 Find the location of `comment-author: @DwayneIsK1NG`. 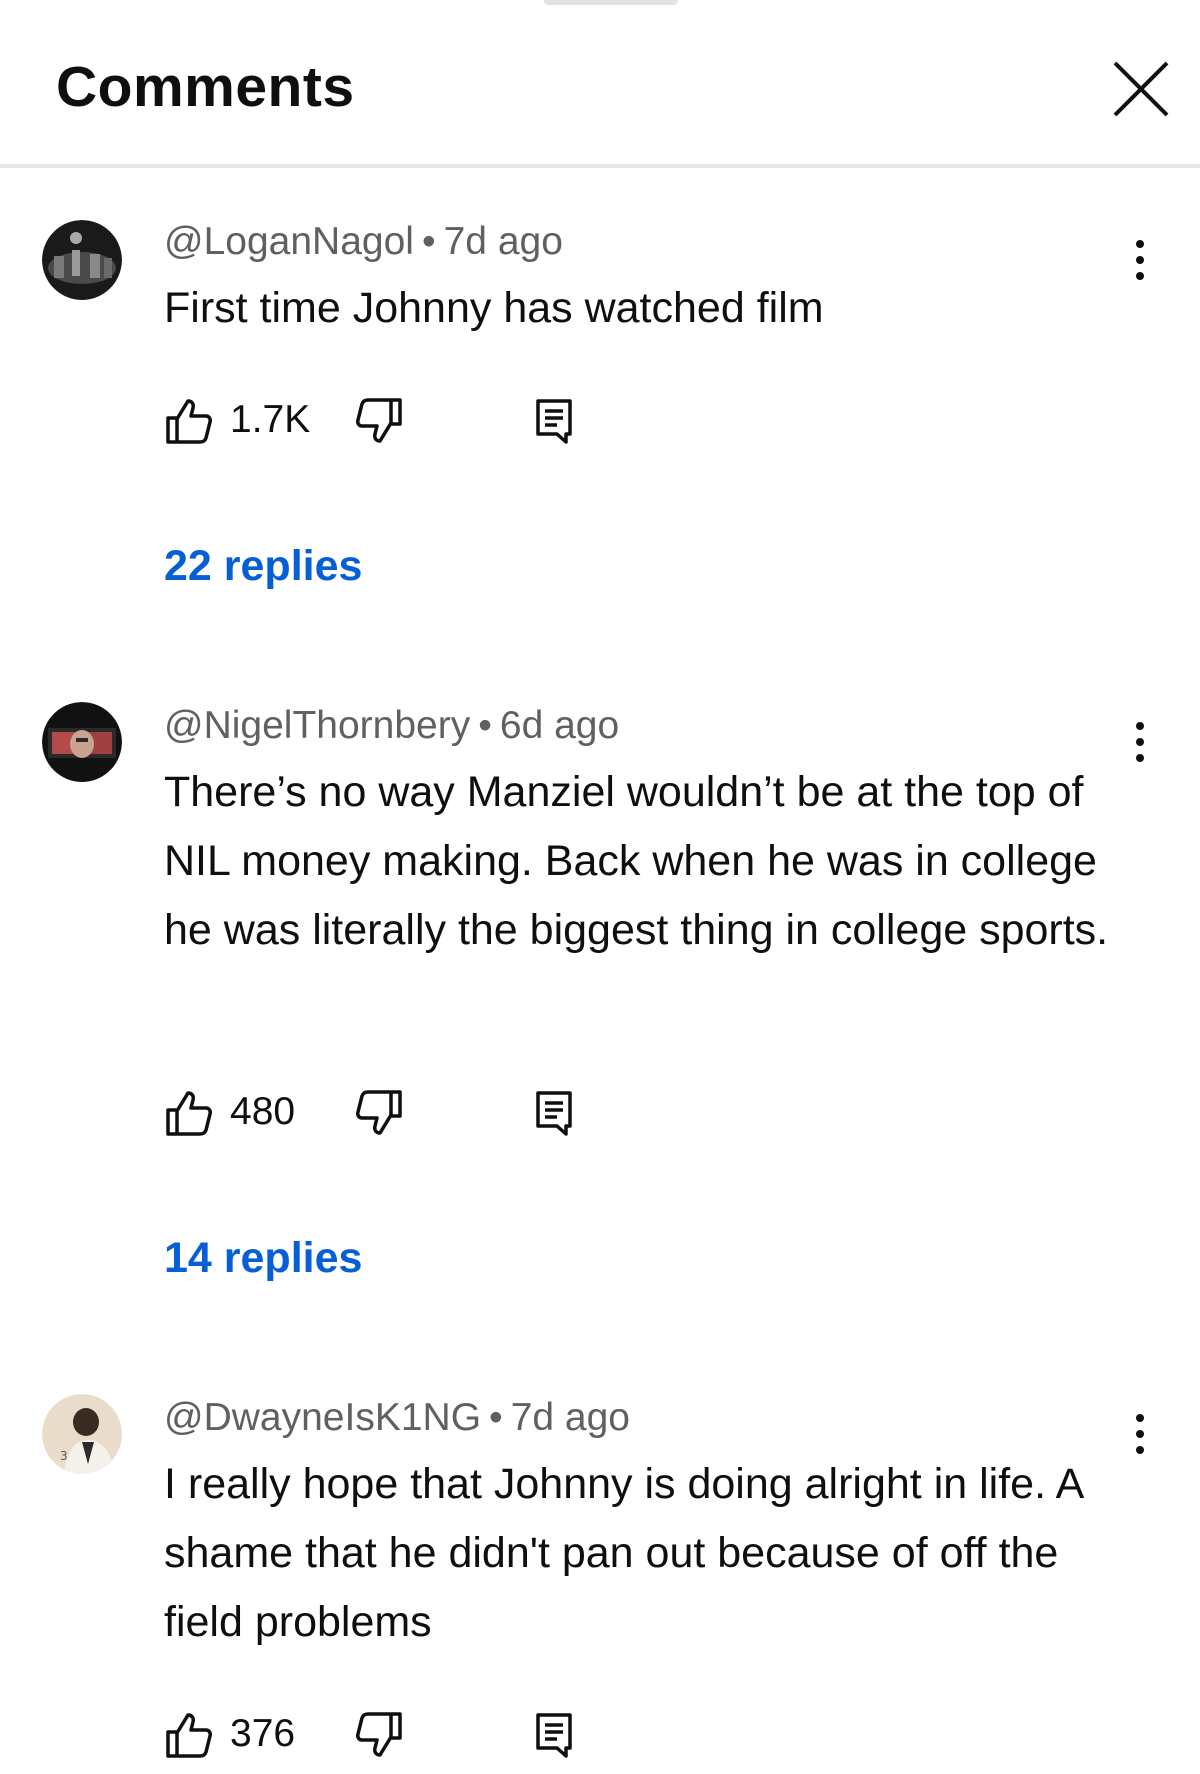

comment-author: @DwayneIsK1NG is located at coordinates (322, 1417).